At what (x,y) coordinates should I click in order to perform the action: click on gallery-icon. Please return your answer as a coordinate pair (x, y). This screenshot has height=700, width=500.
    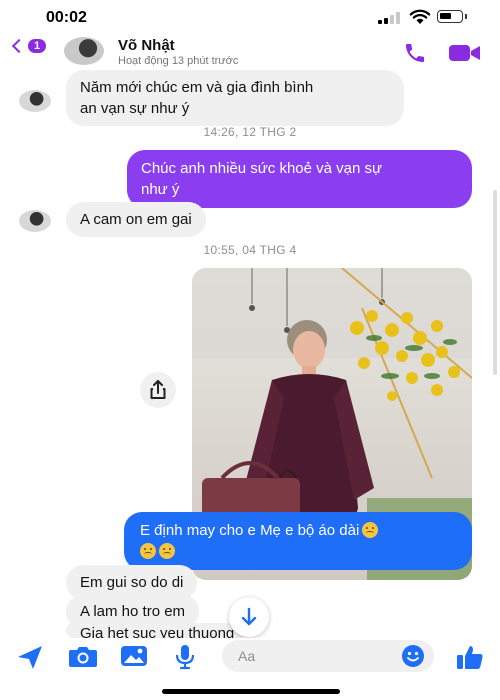
    Looking at the image, I should click on (134, 656).